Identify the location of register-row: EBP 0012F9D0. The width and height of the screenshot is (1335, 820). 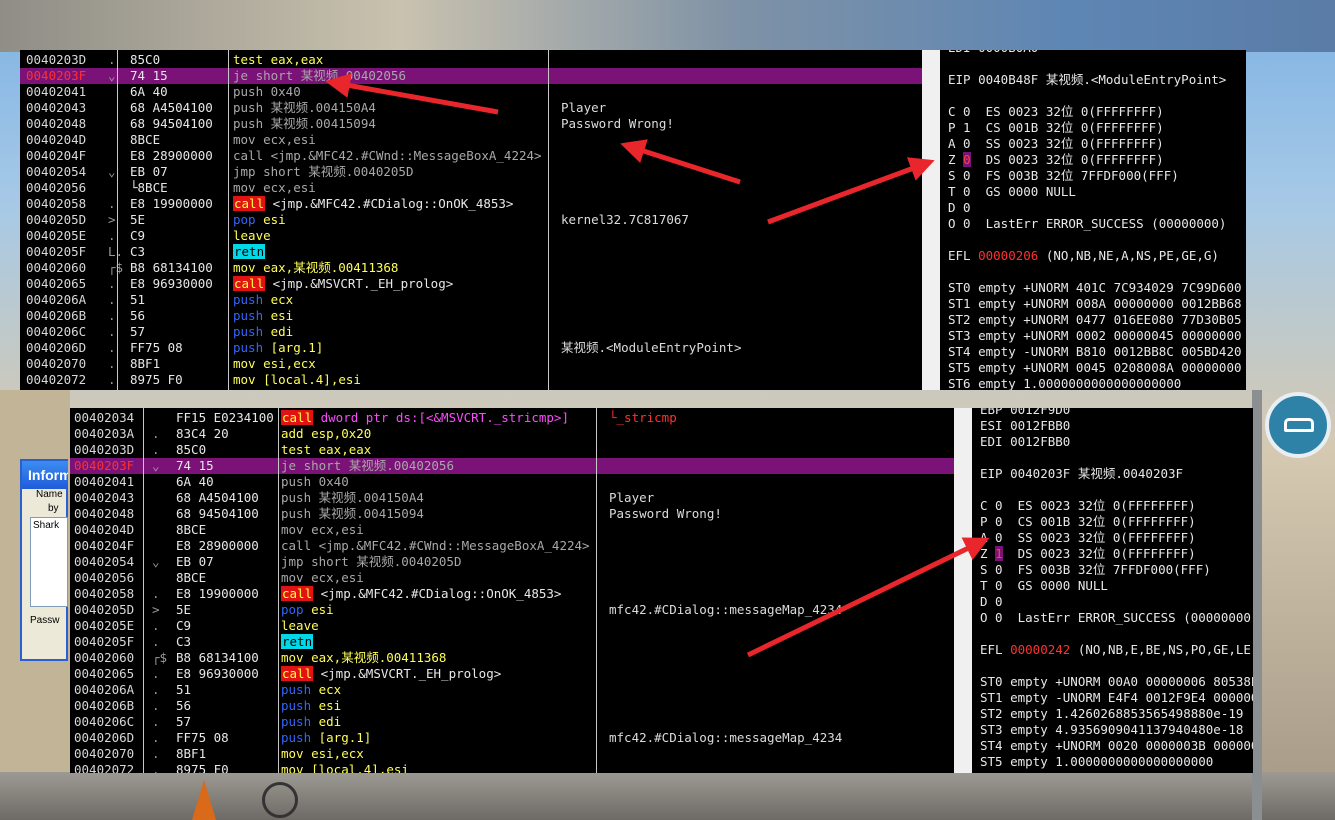
(1025, 413).